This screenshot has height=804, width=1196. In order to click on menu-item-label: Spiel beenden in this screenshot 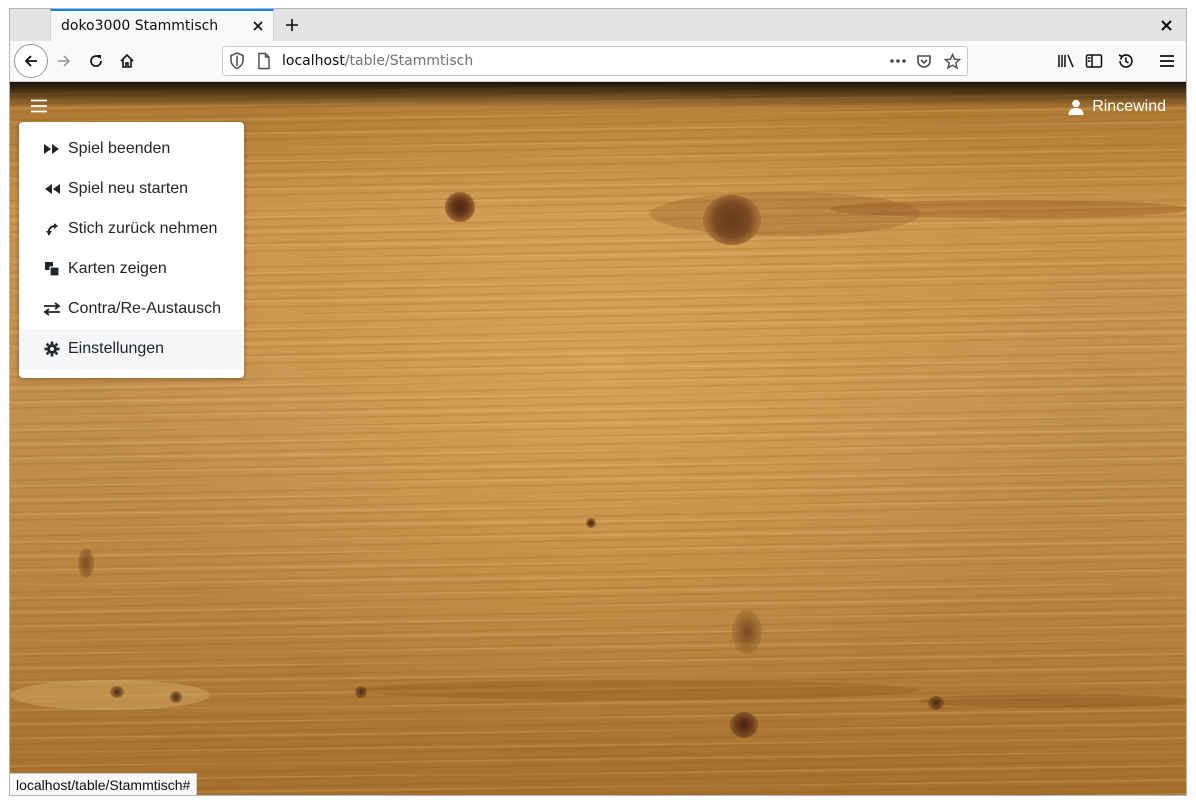, I will do `click(119, 148)`.